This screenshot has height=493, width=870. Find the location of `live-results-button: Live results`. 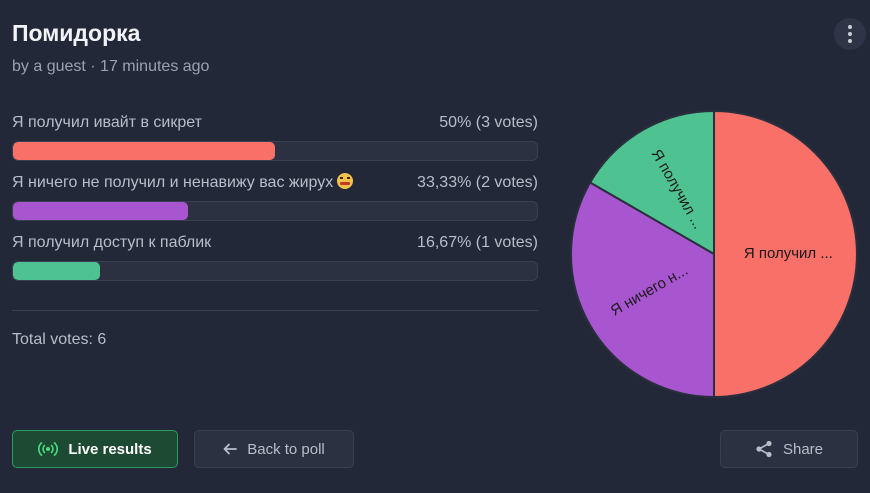

live-results-button: Live results is located at coordinates (95, 449).